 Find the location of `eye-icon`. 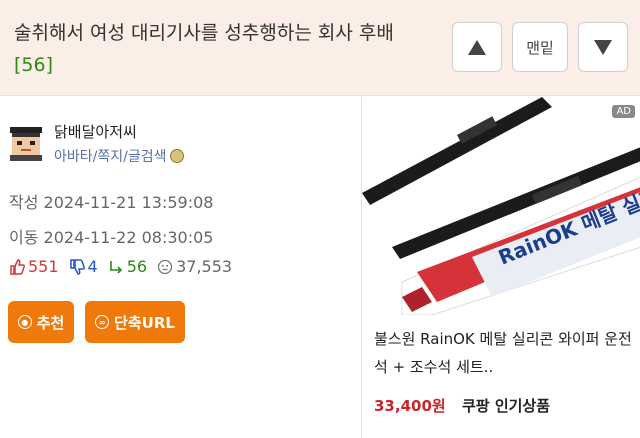

eye-icon is located at coordinates (165, 266).